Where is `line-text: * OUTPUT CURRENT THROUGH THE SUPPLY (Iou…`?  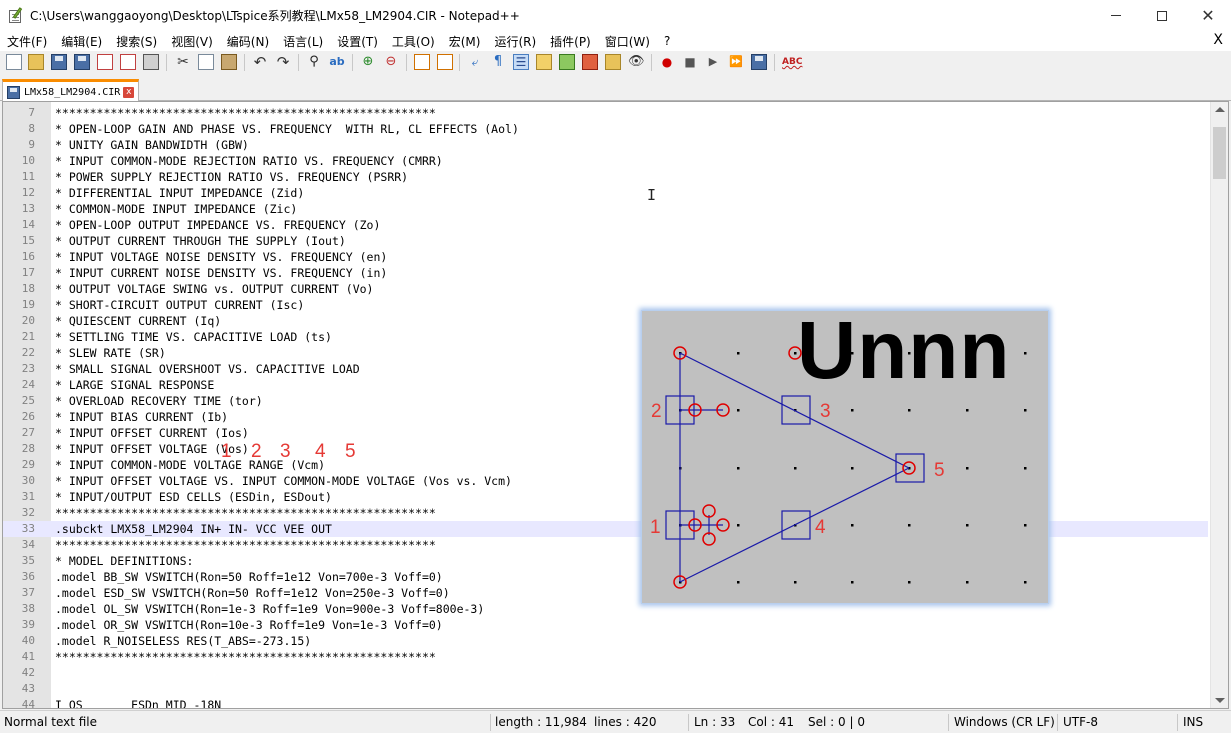
line-text: * OUTPUT CURRENT THROUGH THE SUPPLY (Iou… is located at coordinates (200, 241).